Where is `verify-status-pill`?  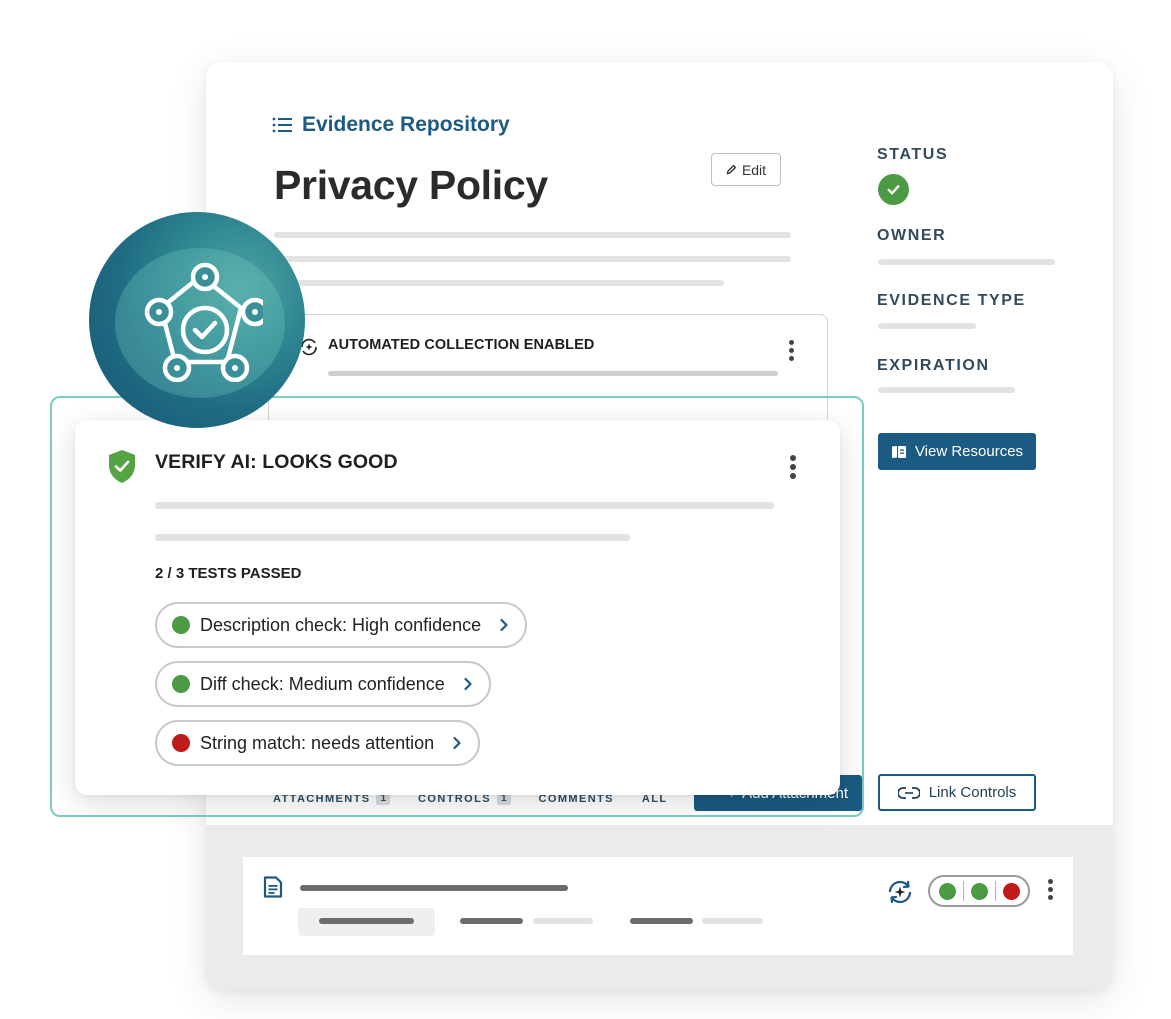
verify-status-pill is located at coordinates (979, 891).